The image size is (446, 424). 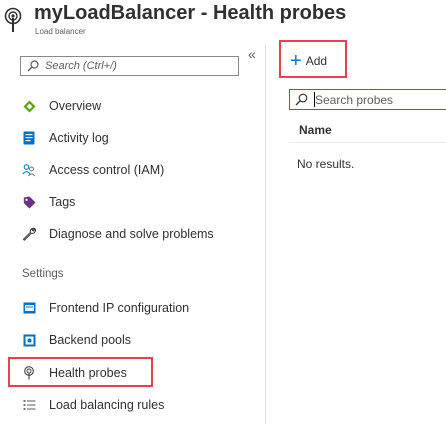 I want to click on add-button: + Add, so click(x=308, y=61).